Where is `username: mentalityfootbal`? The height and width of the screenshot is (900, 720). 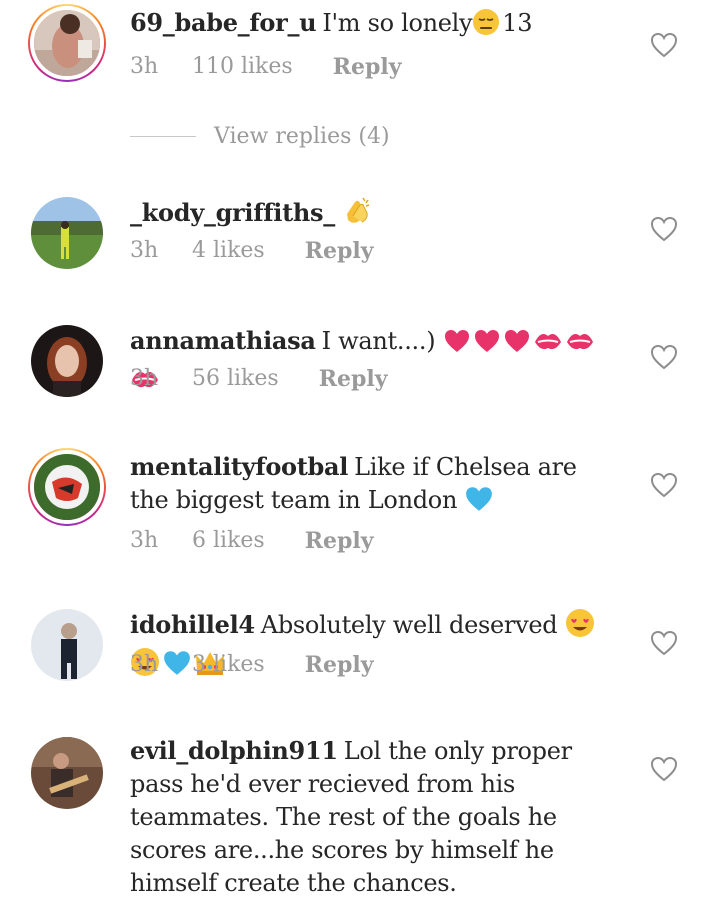
username: mentalityfootbal is located at coordinates (239, 466).